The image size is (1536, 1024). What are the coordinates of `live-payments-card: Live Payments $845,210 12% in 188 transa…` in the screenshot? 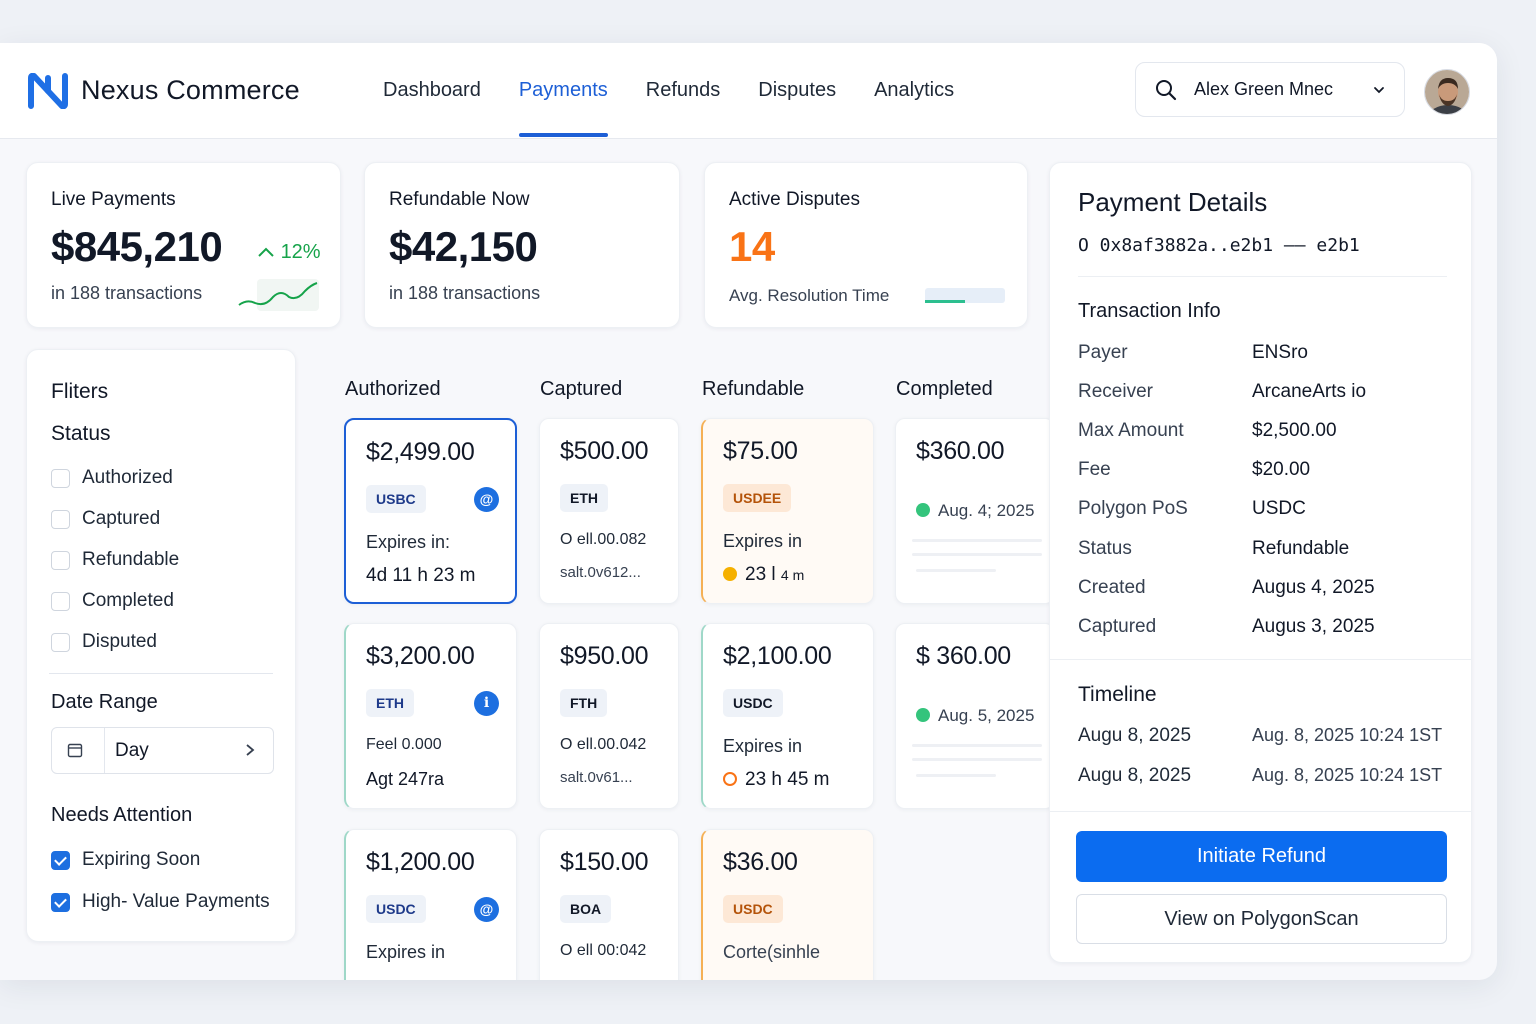 It's located at (183, 245).